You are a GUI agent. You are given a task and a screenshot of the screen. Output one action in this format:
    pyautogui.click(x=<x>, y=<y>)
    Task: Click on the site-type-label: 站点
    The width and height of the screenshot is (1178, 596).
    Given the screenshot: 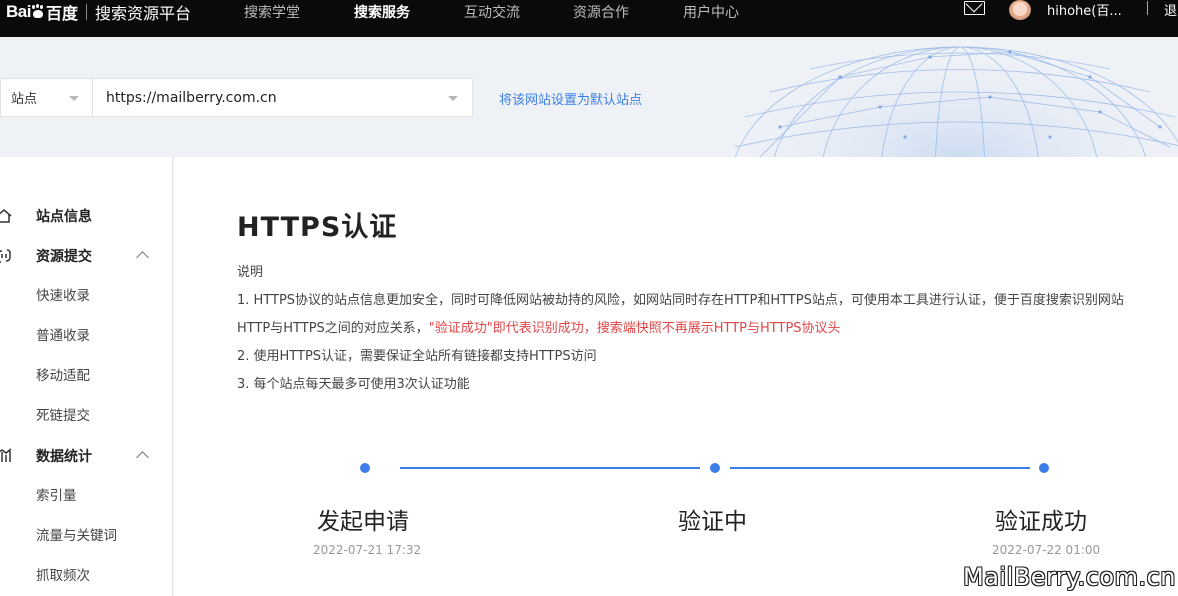 What is the action you would take?
    pyautogui.click(x=24, y=99)
    